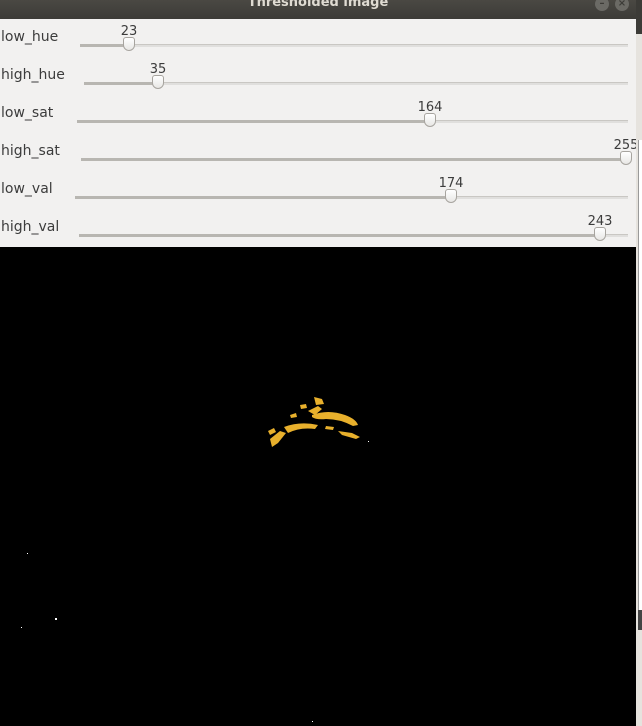  What do you see at coordinates (352, 113) in the screenshot?
I see `trackbar-low-sat: 164` at bounding box center [352, 113].